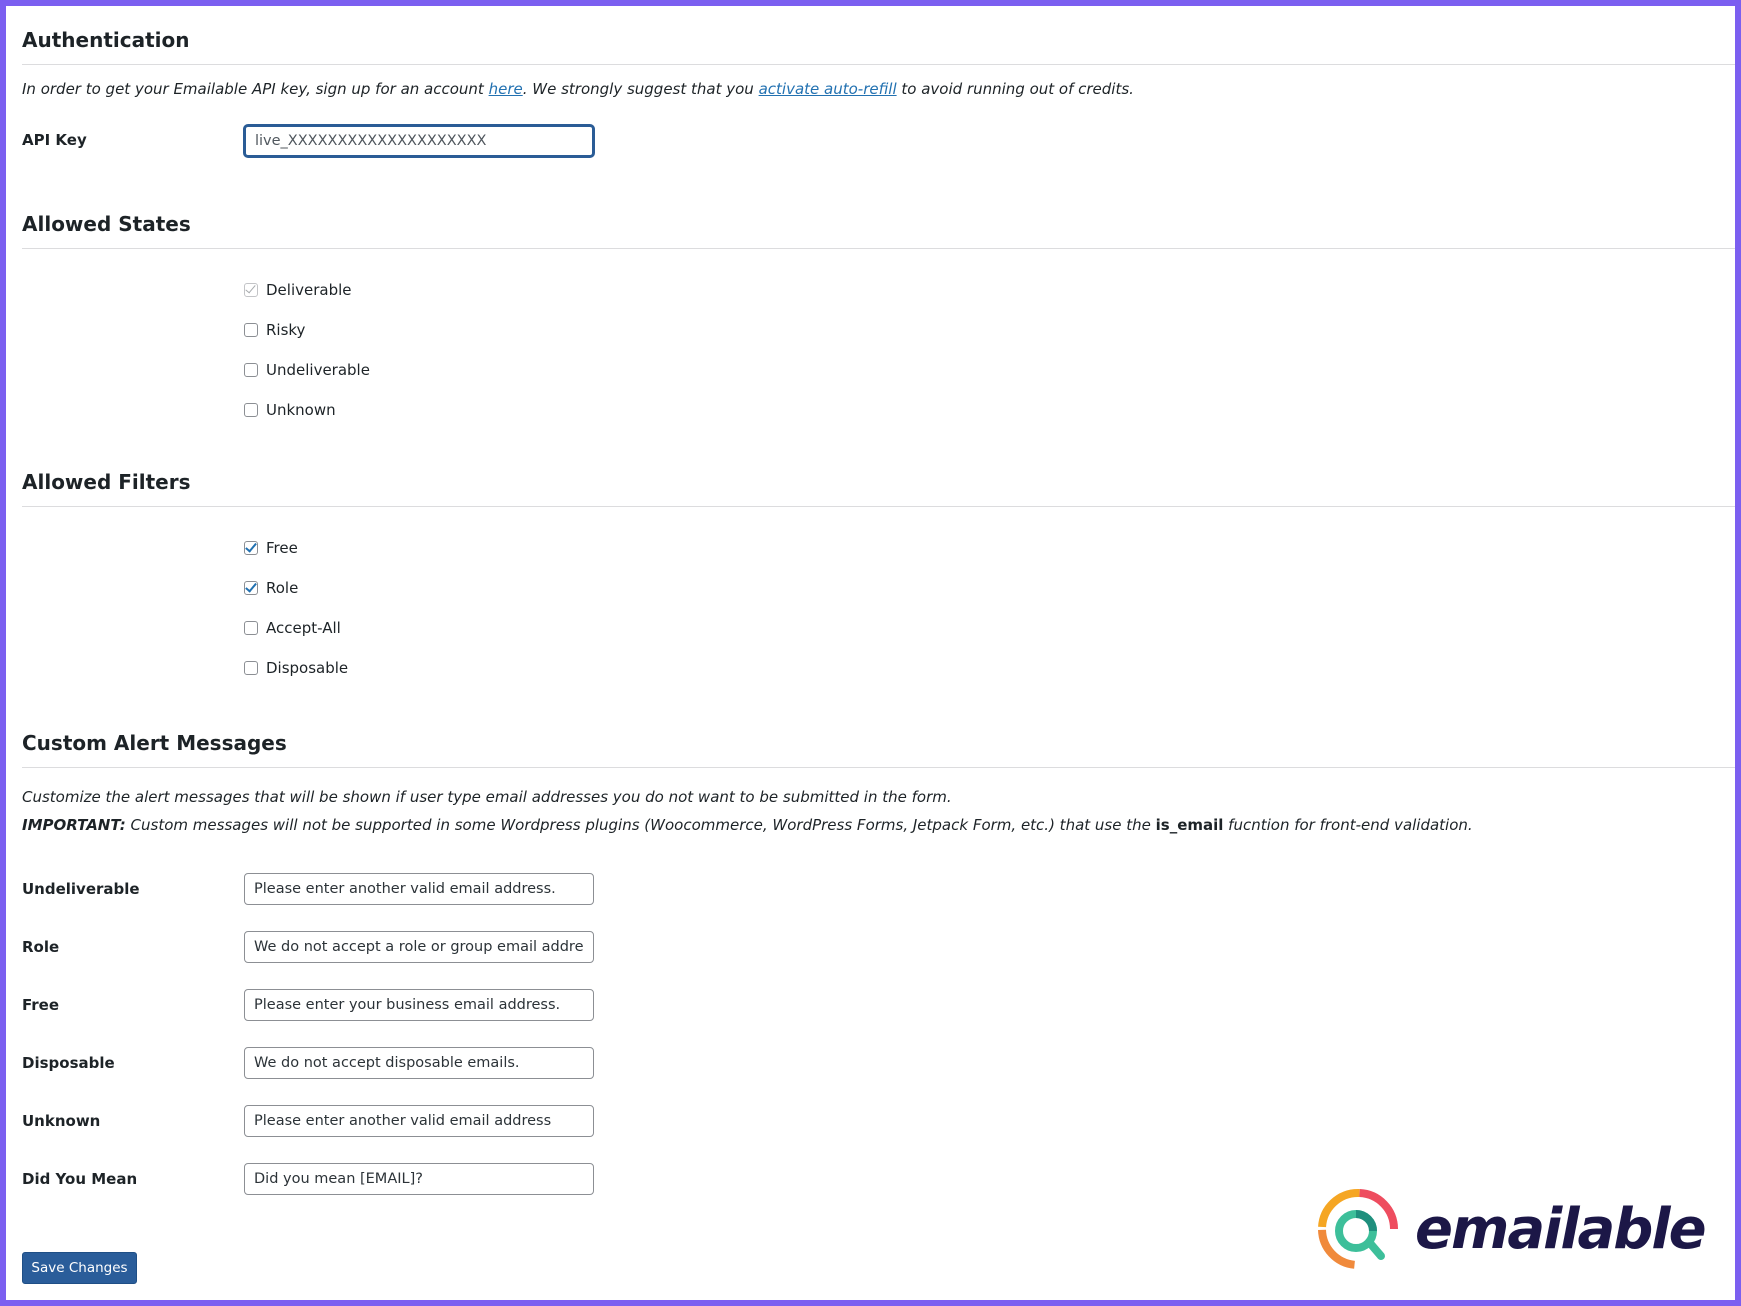 Image resolution: width=1741 pixels, height=1306 pixels. I want to click on alert-field-label: Unknown, so click(61, 1121).